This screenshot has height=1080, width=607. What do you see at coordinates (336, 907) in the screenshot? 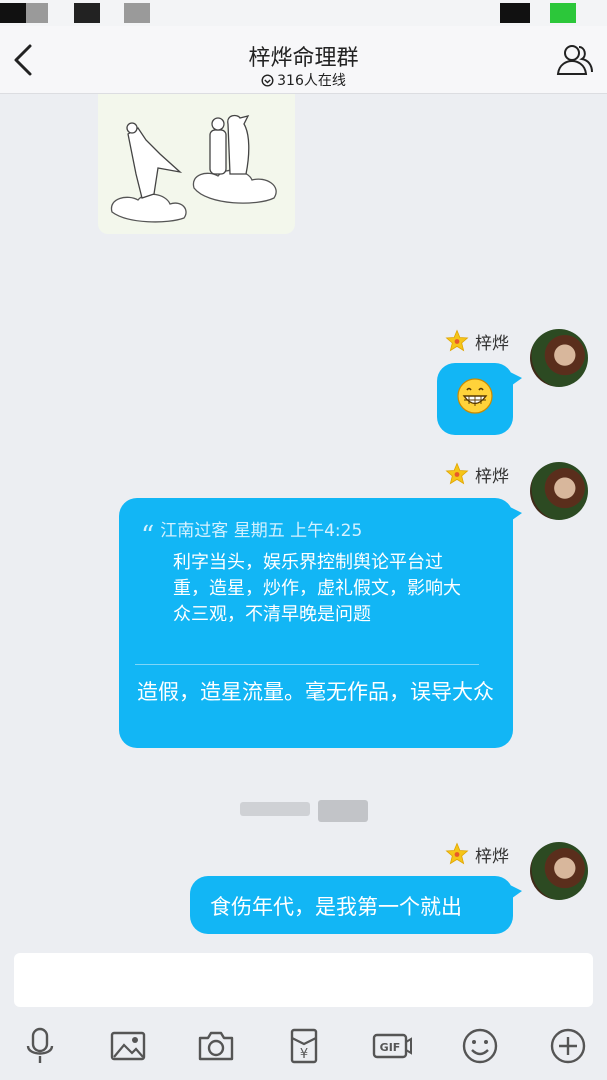
I see `message-text: 食伤年代，是我第一个就出` at bounding box center [336, 907].